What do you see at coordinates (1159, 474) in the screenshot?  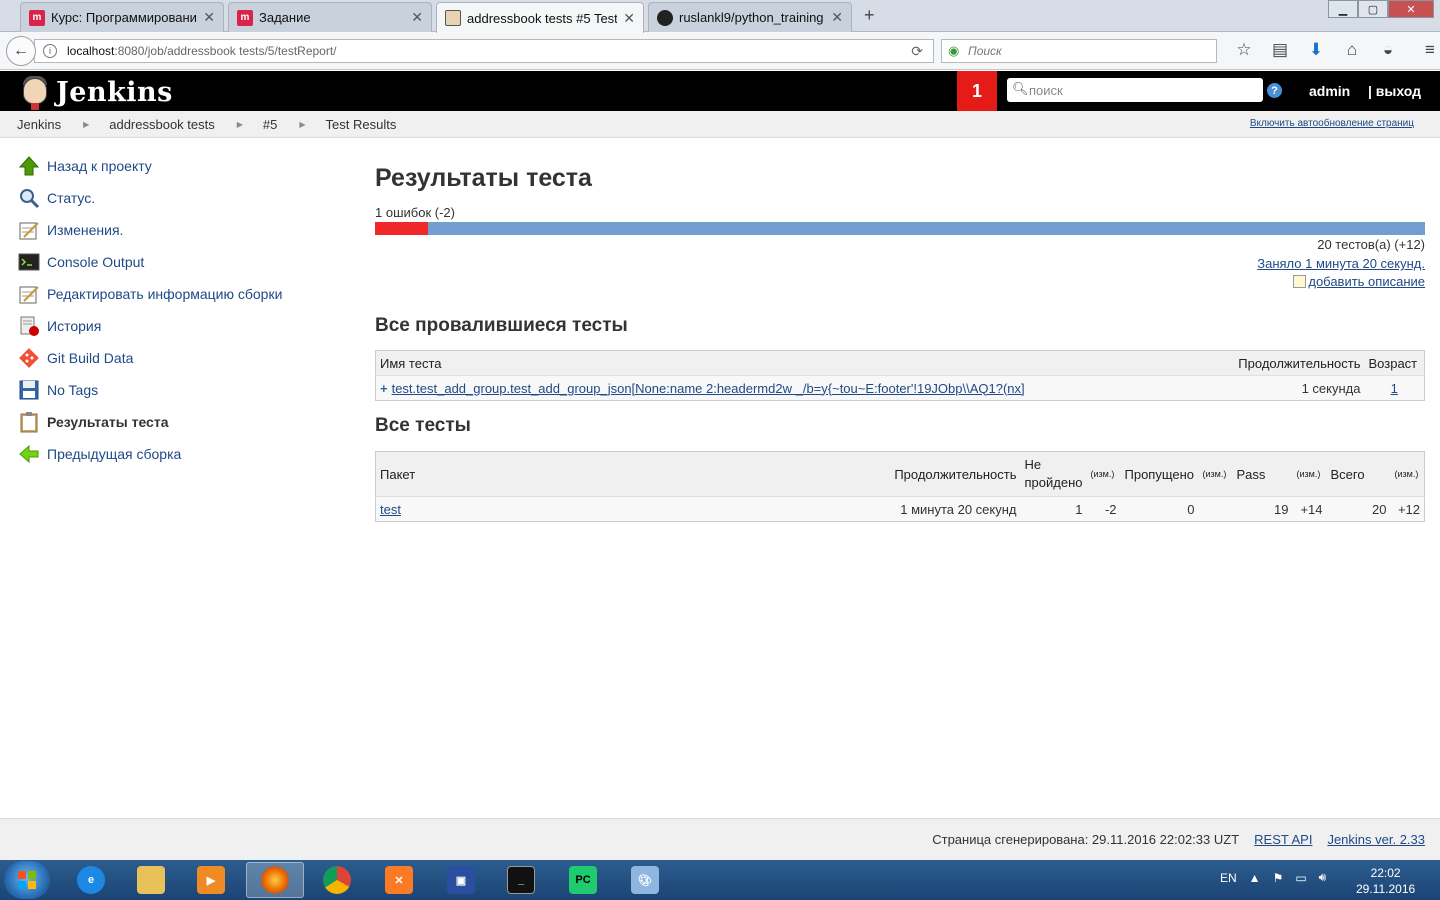 I see `column-skipped: Пропущено` at bounding box center [1159, 474].